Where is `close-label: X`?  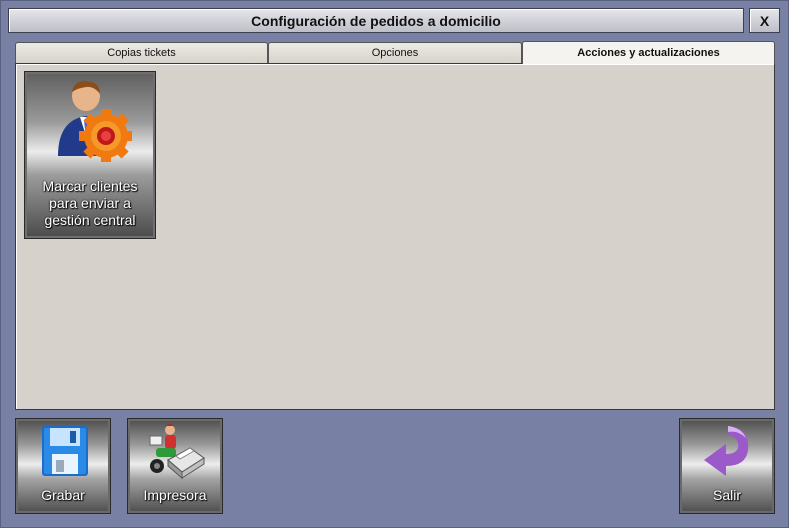
close-label: X is located at coordinates (764, 20).